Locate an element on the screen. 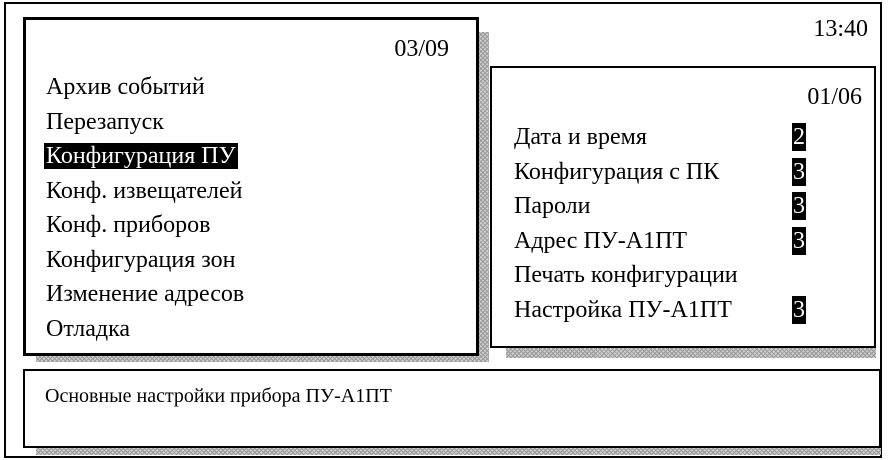  submenu-page-indicator: 01/06 is located at coordinates (834, 97).